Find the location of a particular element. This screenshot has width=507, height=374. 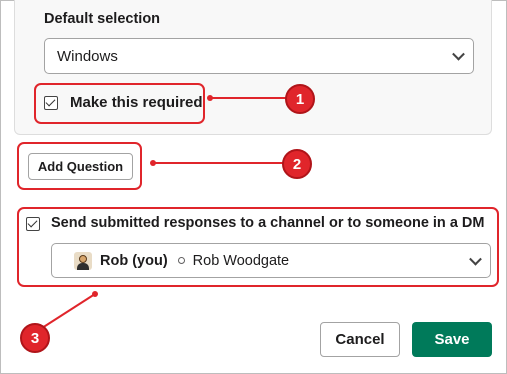

default-selection-dropdown: Windows is located at coordinates (259, 56).